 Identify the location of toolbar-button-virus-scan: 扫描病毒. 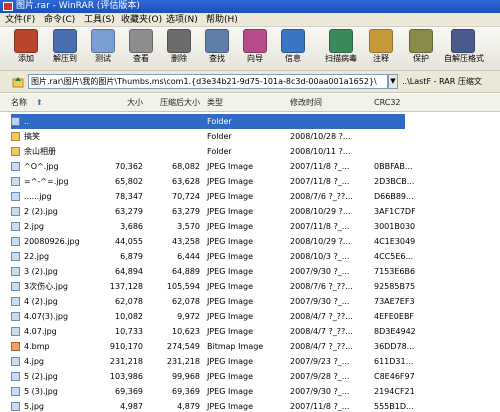
(341, 49).